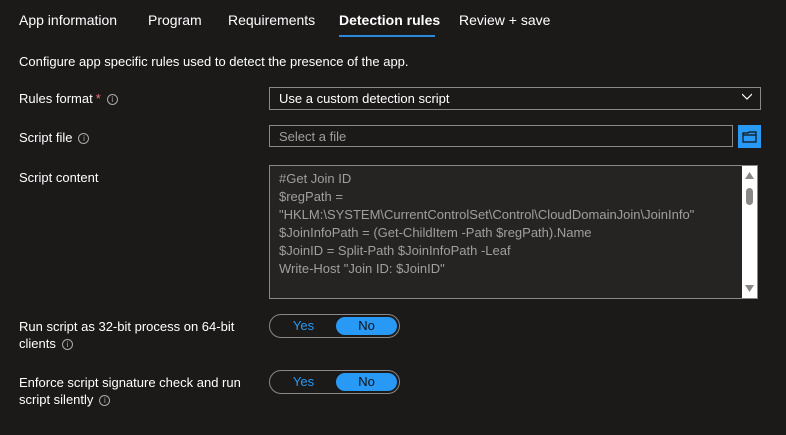 The image size is (786, 435). Describe the element at coordinates (501, 136) in the screenshot. I see `script-file-input: Select a file` at that location.